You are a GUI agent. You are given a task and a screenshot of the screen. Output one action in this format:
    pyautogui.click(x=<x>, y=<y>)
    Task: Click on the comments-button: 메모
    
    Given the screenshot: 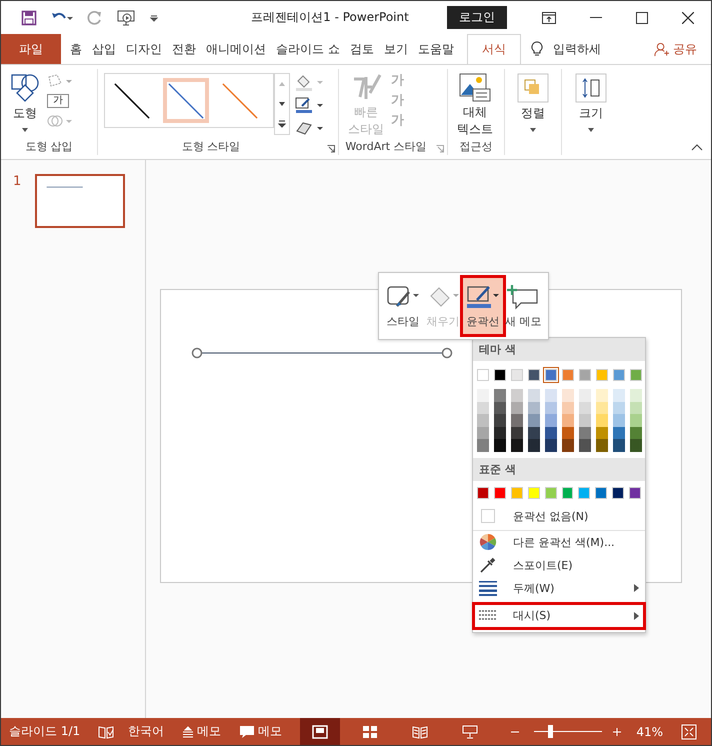 What is the action you would take?
    pyautogui.click(x=260, y=731)
    